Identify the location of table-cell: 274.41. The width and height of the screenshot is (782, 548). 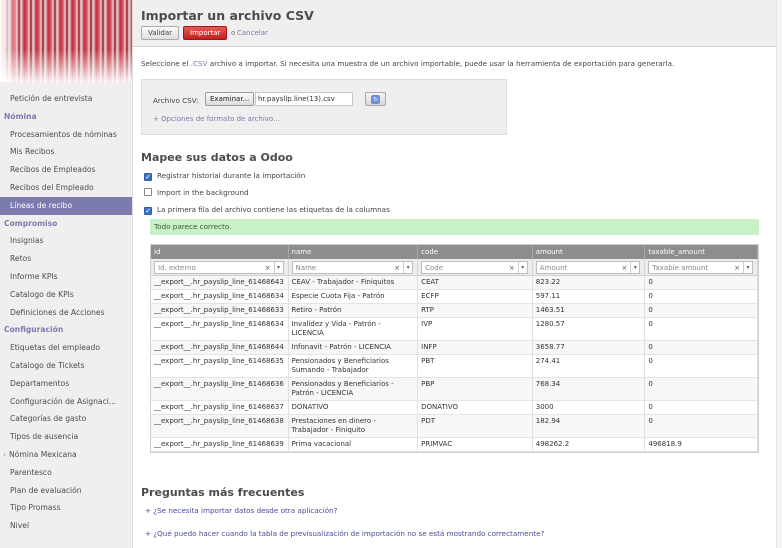
(589, 366).